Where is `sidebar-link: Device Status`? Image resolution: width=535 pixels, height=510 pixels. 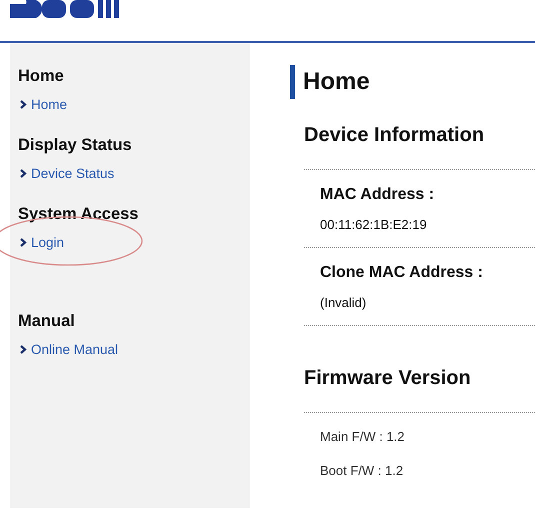
sidebar-link: Device Status is located at coordinates (67, 174).